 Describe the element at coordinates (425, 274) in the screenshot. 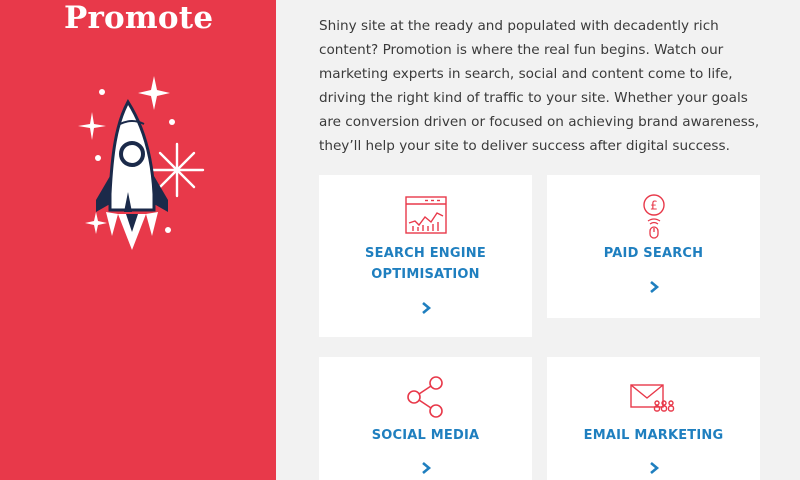

I see `service-title-seo-line2: OPTIMISATION` at that location.